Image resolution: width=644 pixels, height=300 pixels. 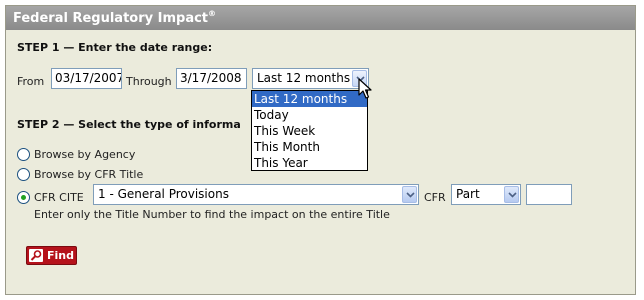 What do you see at coordinates (309, 147) in the screenshot?
I see `date-range-option: This Month` at bounding box center [309, 147].